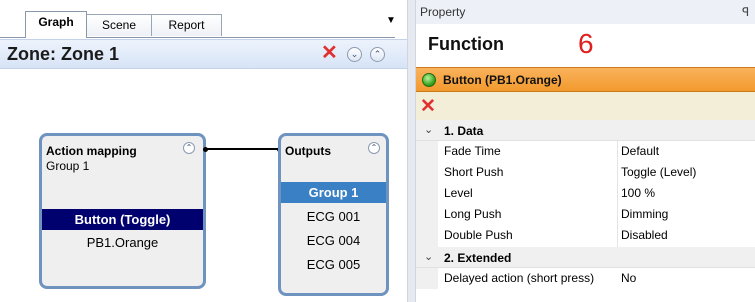  What do you see at coordinates (585, 235) in the screenshot?
I see `property-row-double-push: Double Push Disabled` at bounding box center [585, 235].